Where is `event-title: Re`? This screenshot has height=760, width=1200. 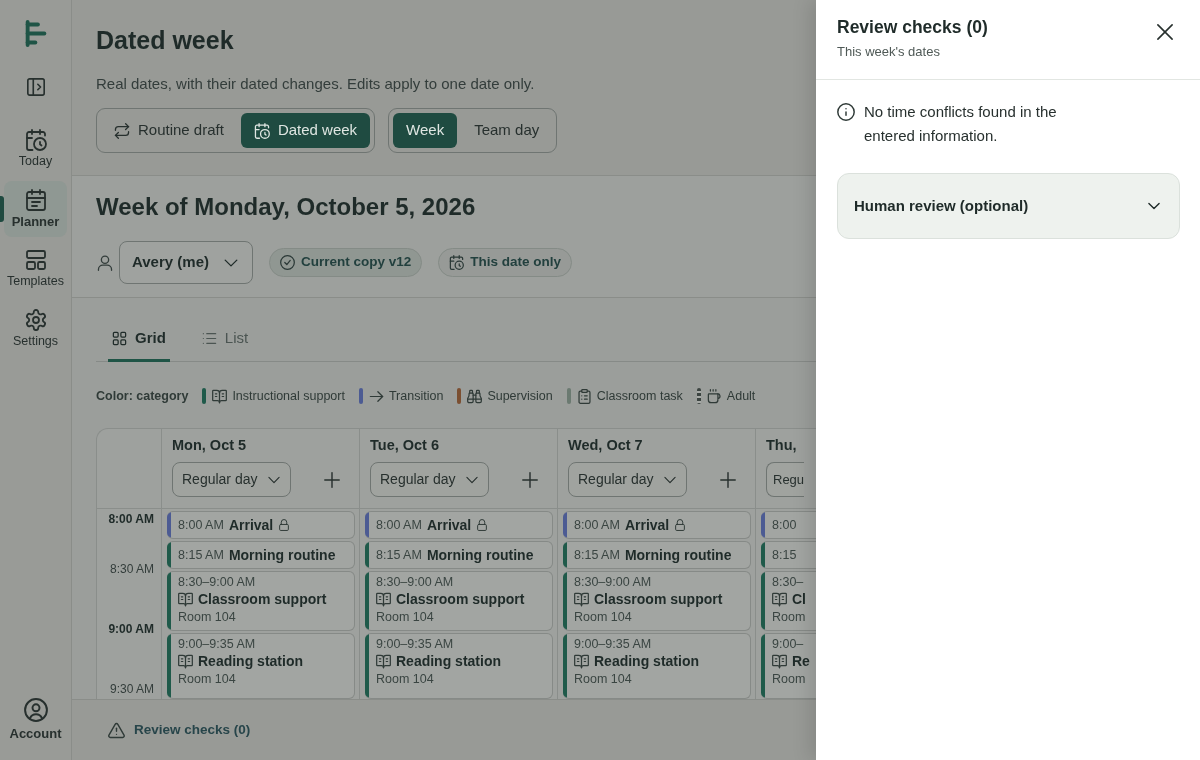
event-title: Re is located at coordinates (801, 661).